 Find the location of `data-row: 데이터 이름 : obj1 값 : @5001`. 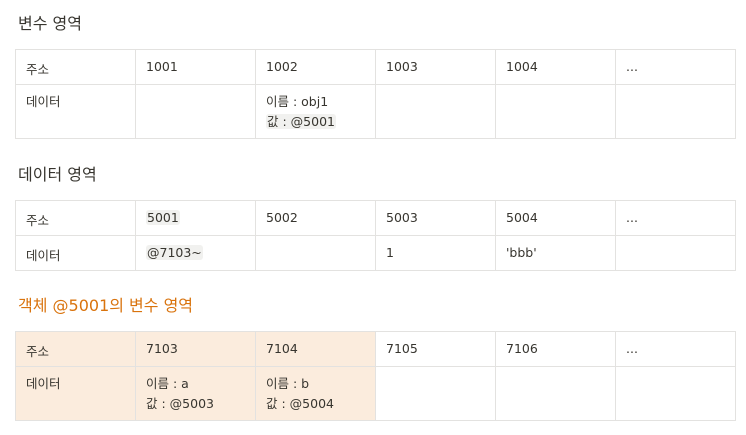

data-row: 데이터 이름 : obj1 값 : @5001 is located at coordinates (375, 111).